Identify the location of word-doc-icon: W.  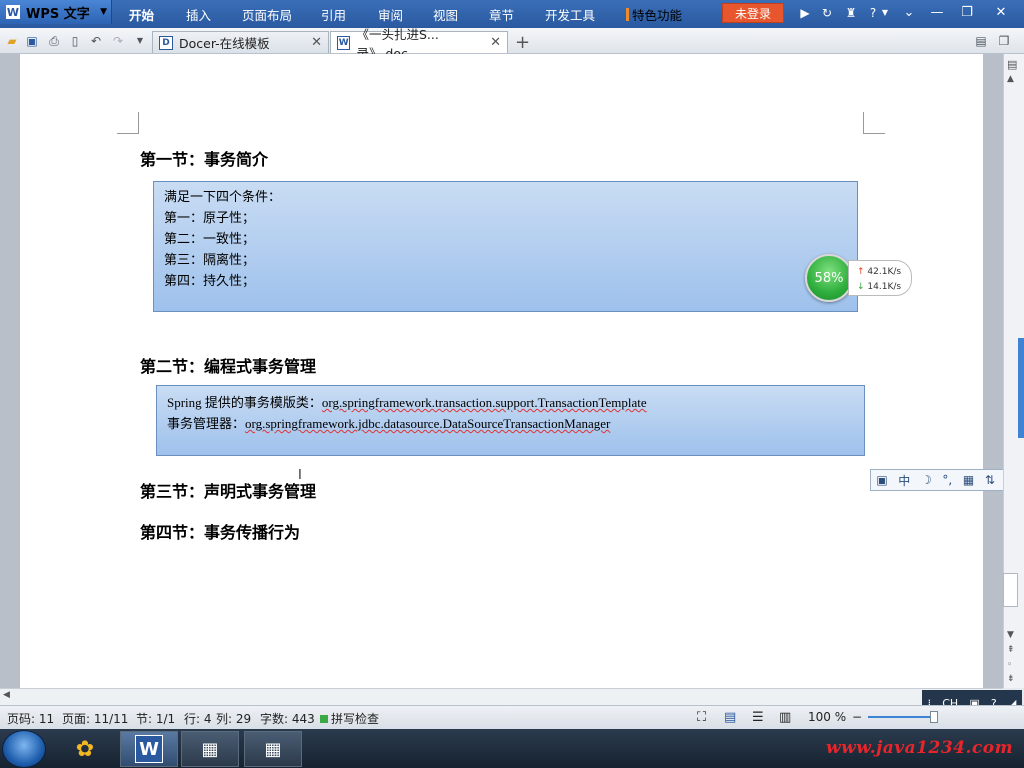
(344, 42).